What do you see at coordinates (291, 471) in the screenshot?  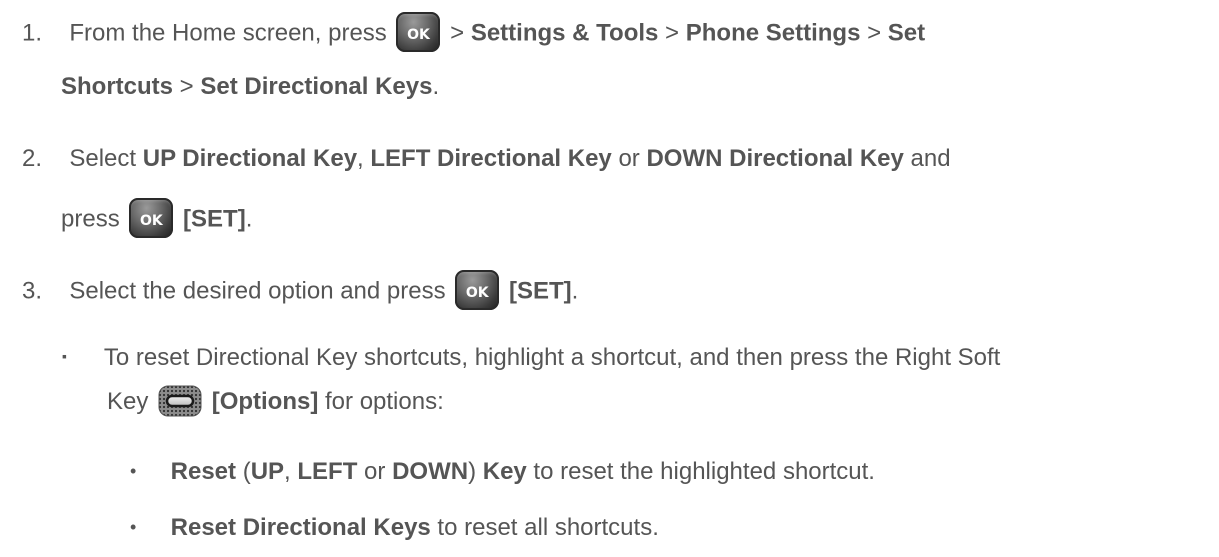 I see `option-text: ,` at bounding box center [291, 471].